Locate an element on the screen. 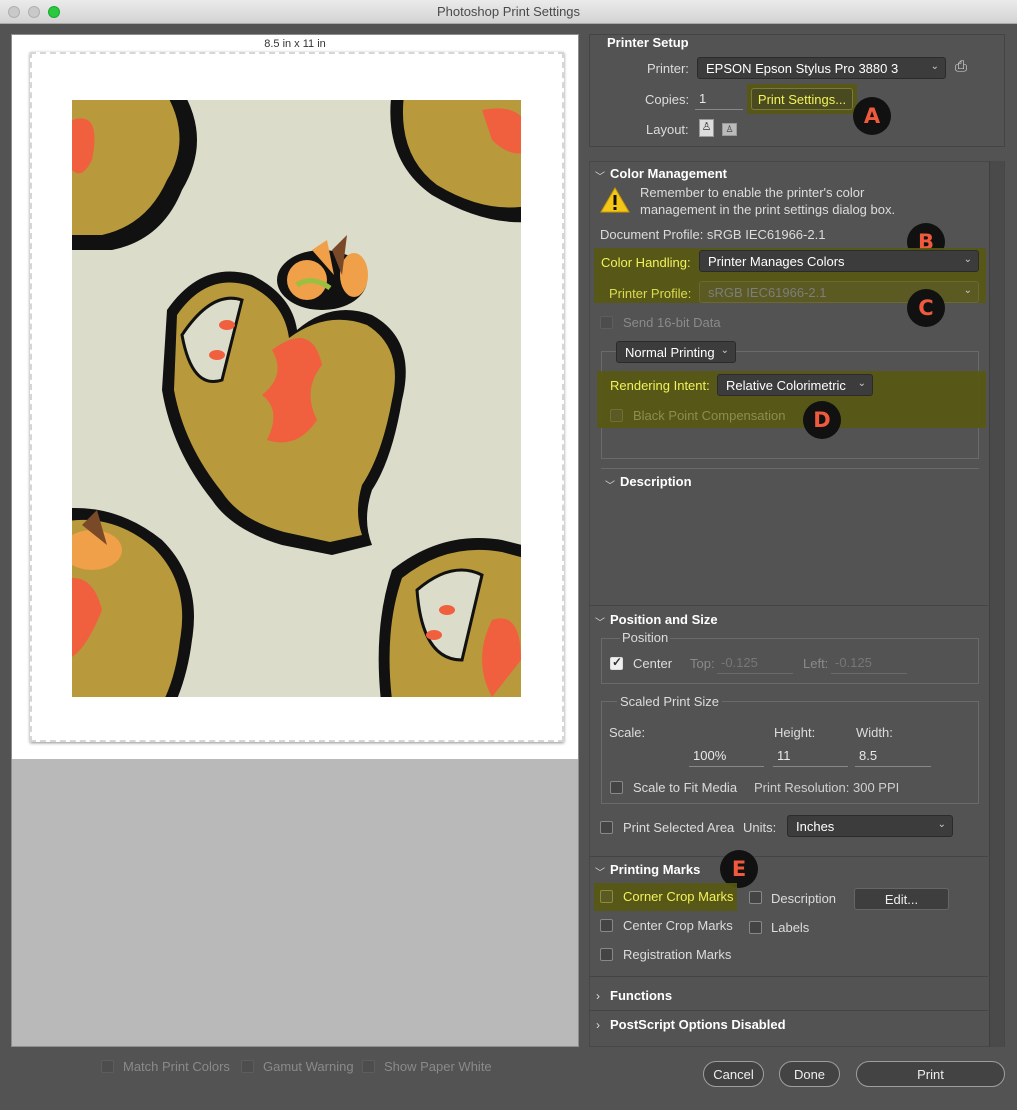  gamut-warning-checkbox is located at coordinates (247, 1066).